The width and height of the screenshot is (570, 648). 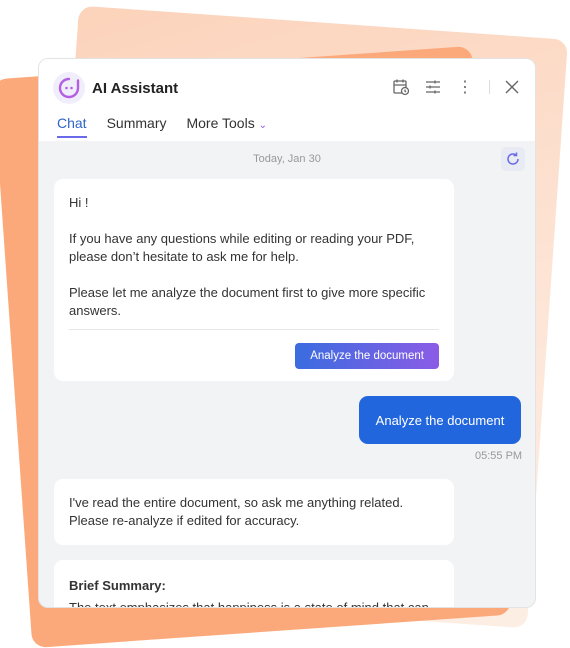 I want to click on date-separator: Today, Jan 30, so click(x=287, y=159).